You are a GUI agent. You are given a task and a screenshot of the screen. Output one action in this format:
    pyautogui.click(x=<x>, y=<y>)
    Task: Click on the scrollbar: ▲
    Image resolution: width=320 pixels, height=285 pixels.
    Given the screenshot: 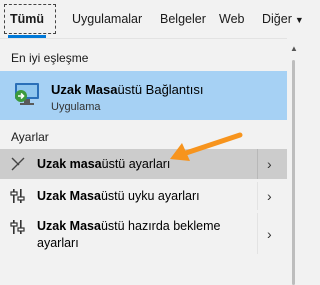 What is the action you would take?
    pyautogui.click(x=293, y=161)
    